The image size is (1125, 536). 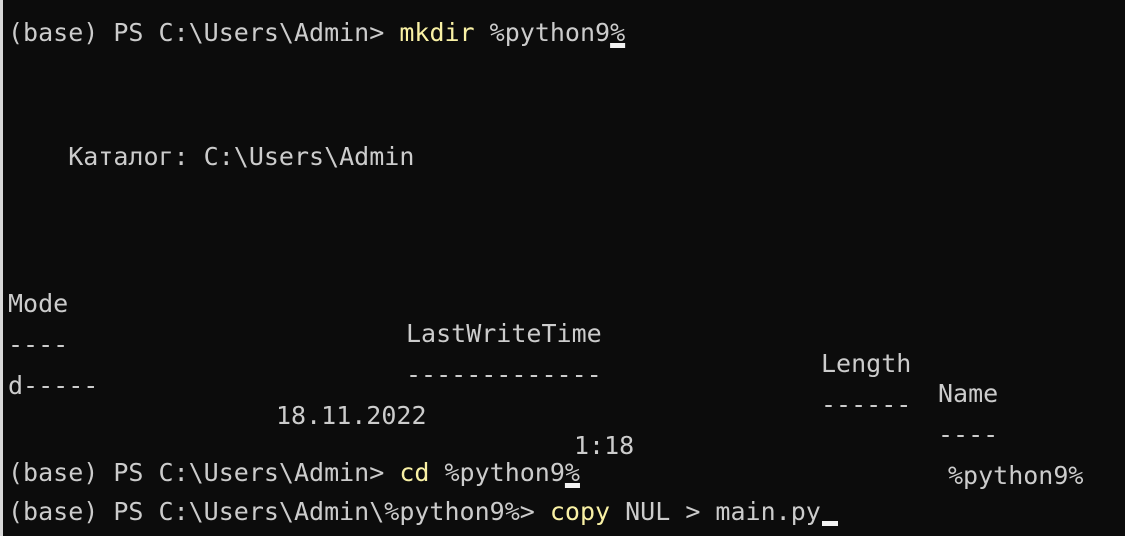 I want to click on row-mode: d-----, so click(x=53, y=385).